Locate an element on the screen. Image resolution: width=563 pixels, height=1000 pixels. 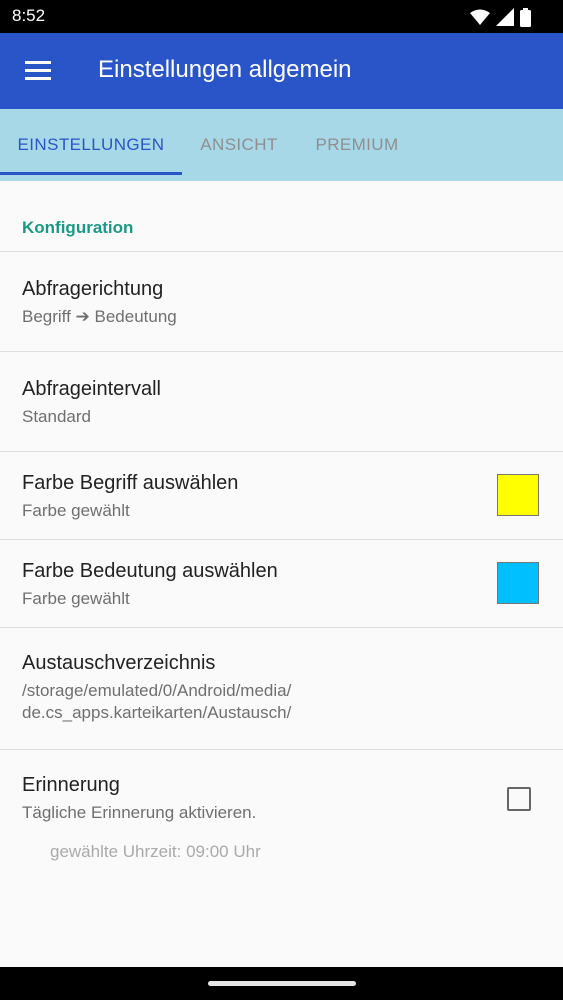
pref-title: Farbe Begriff auswählen is located at coordinates (130, 483).